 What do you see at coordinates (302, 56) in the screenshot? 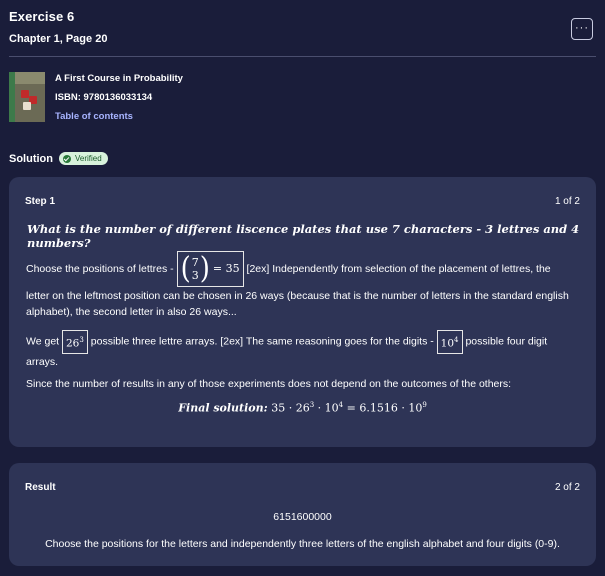
I see `header-divider` at bounding box center [302, 56].